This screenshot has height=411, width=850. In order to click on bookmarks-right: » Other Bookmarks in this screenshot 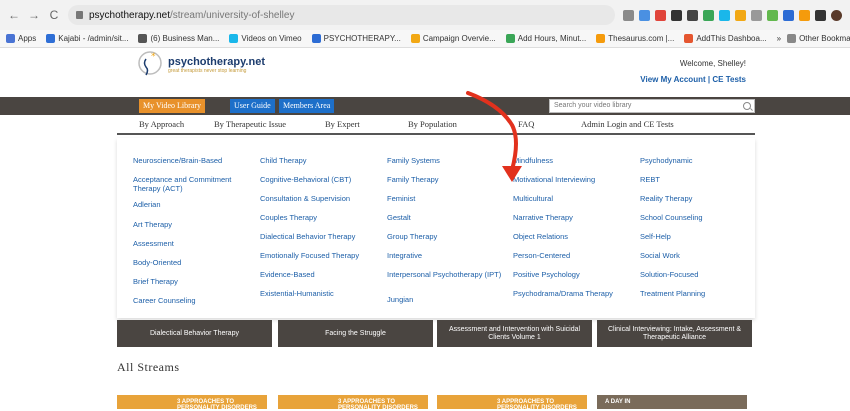, I will do `click(813, 38)`.